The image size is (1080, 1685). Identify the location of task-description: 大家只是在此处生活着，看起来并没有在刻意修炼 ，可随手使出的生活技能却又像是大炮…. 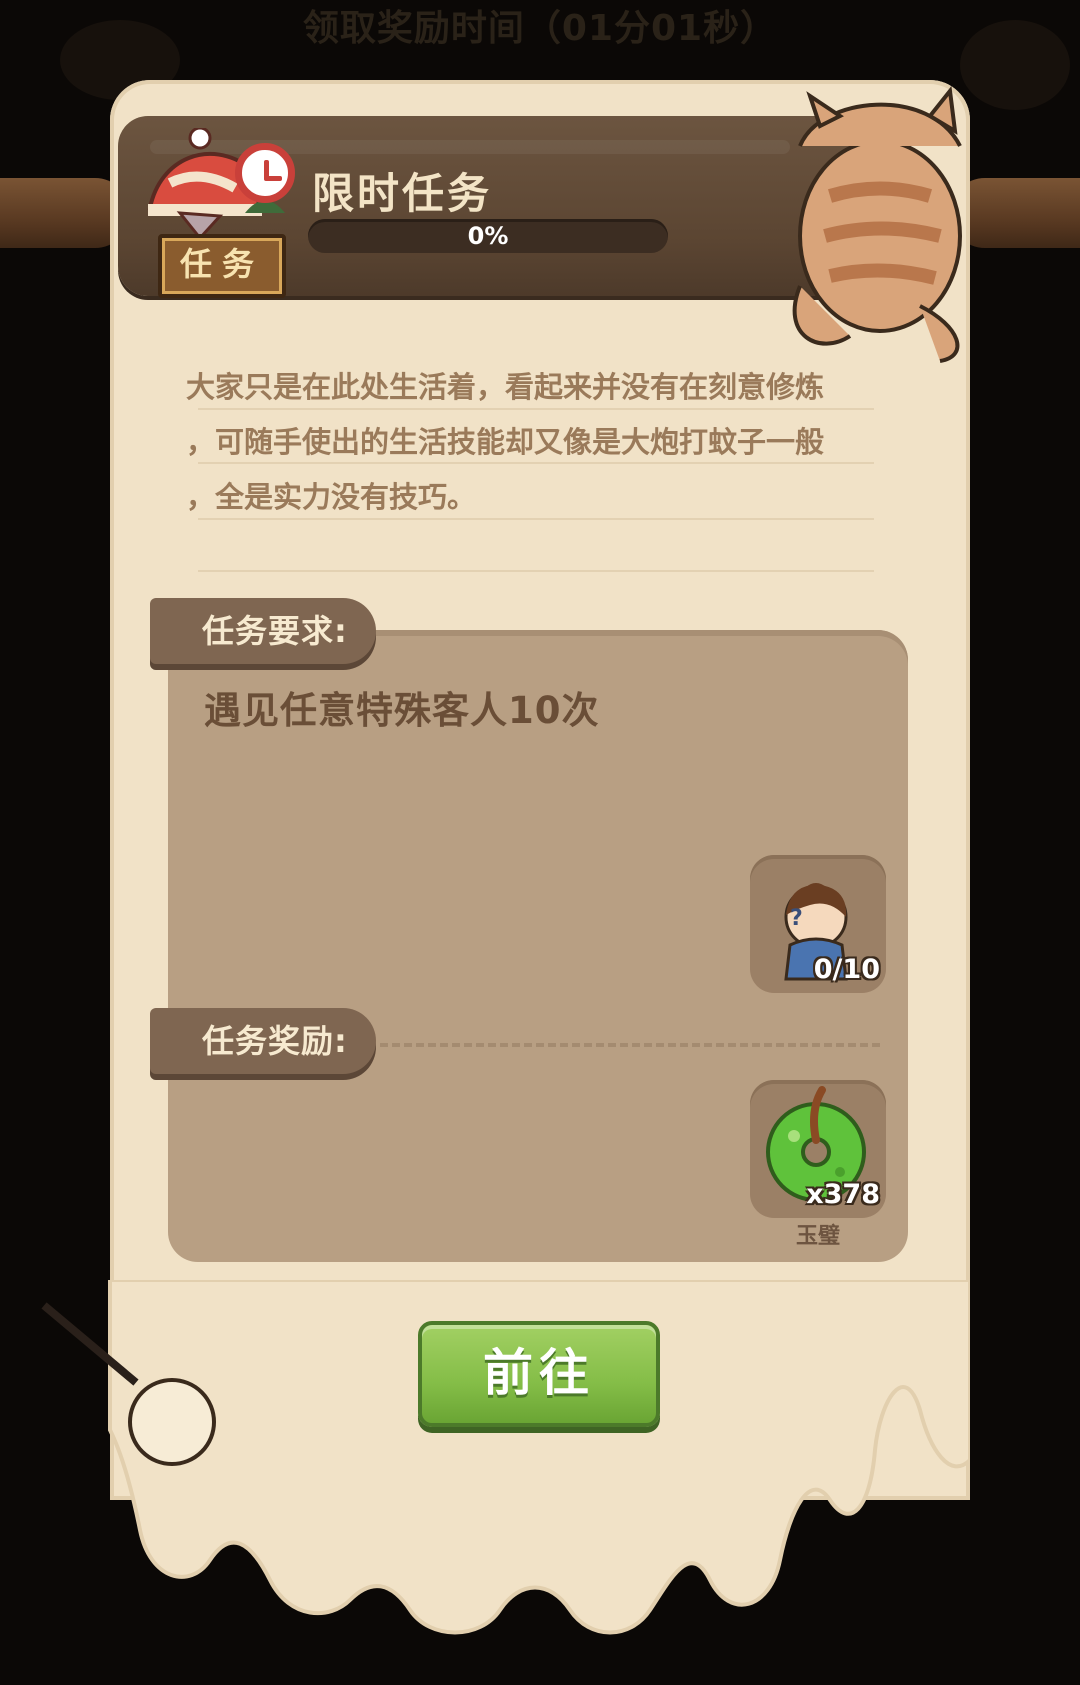
(536, 442).